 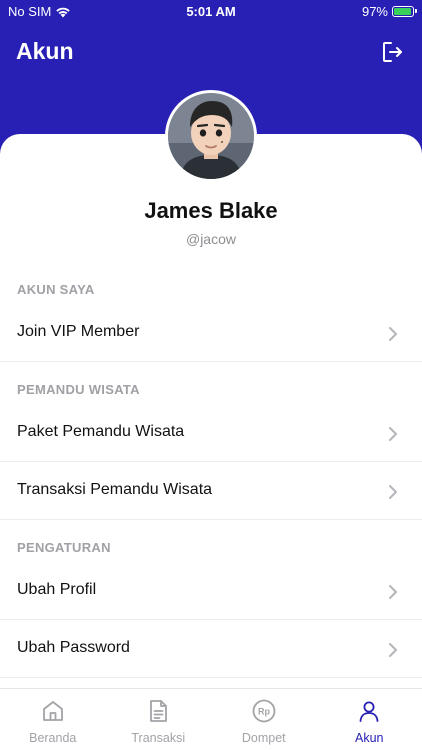 I want to click on menu-item-label: Ubah Profil, so click(x=57, y=589).